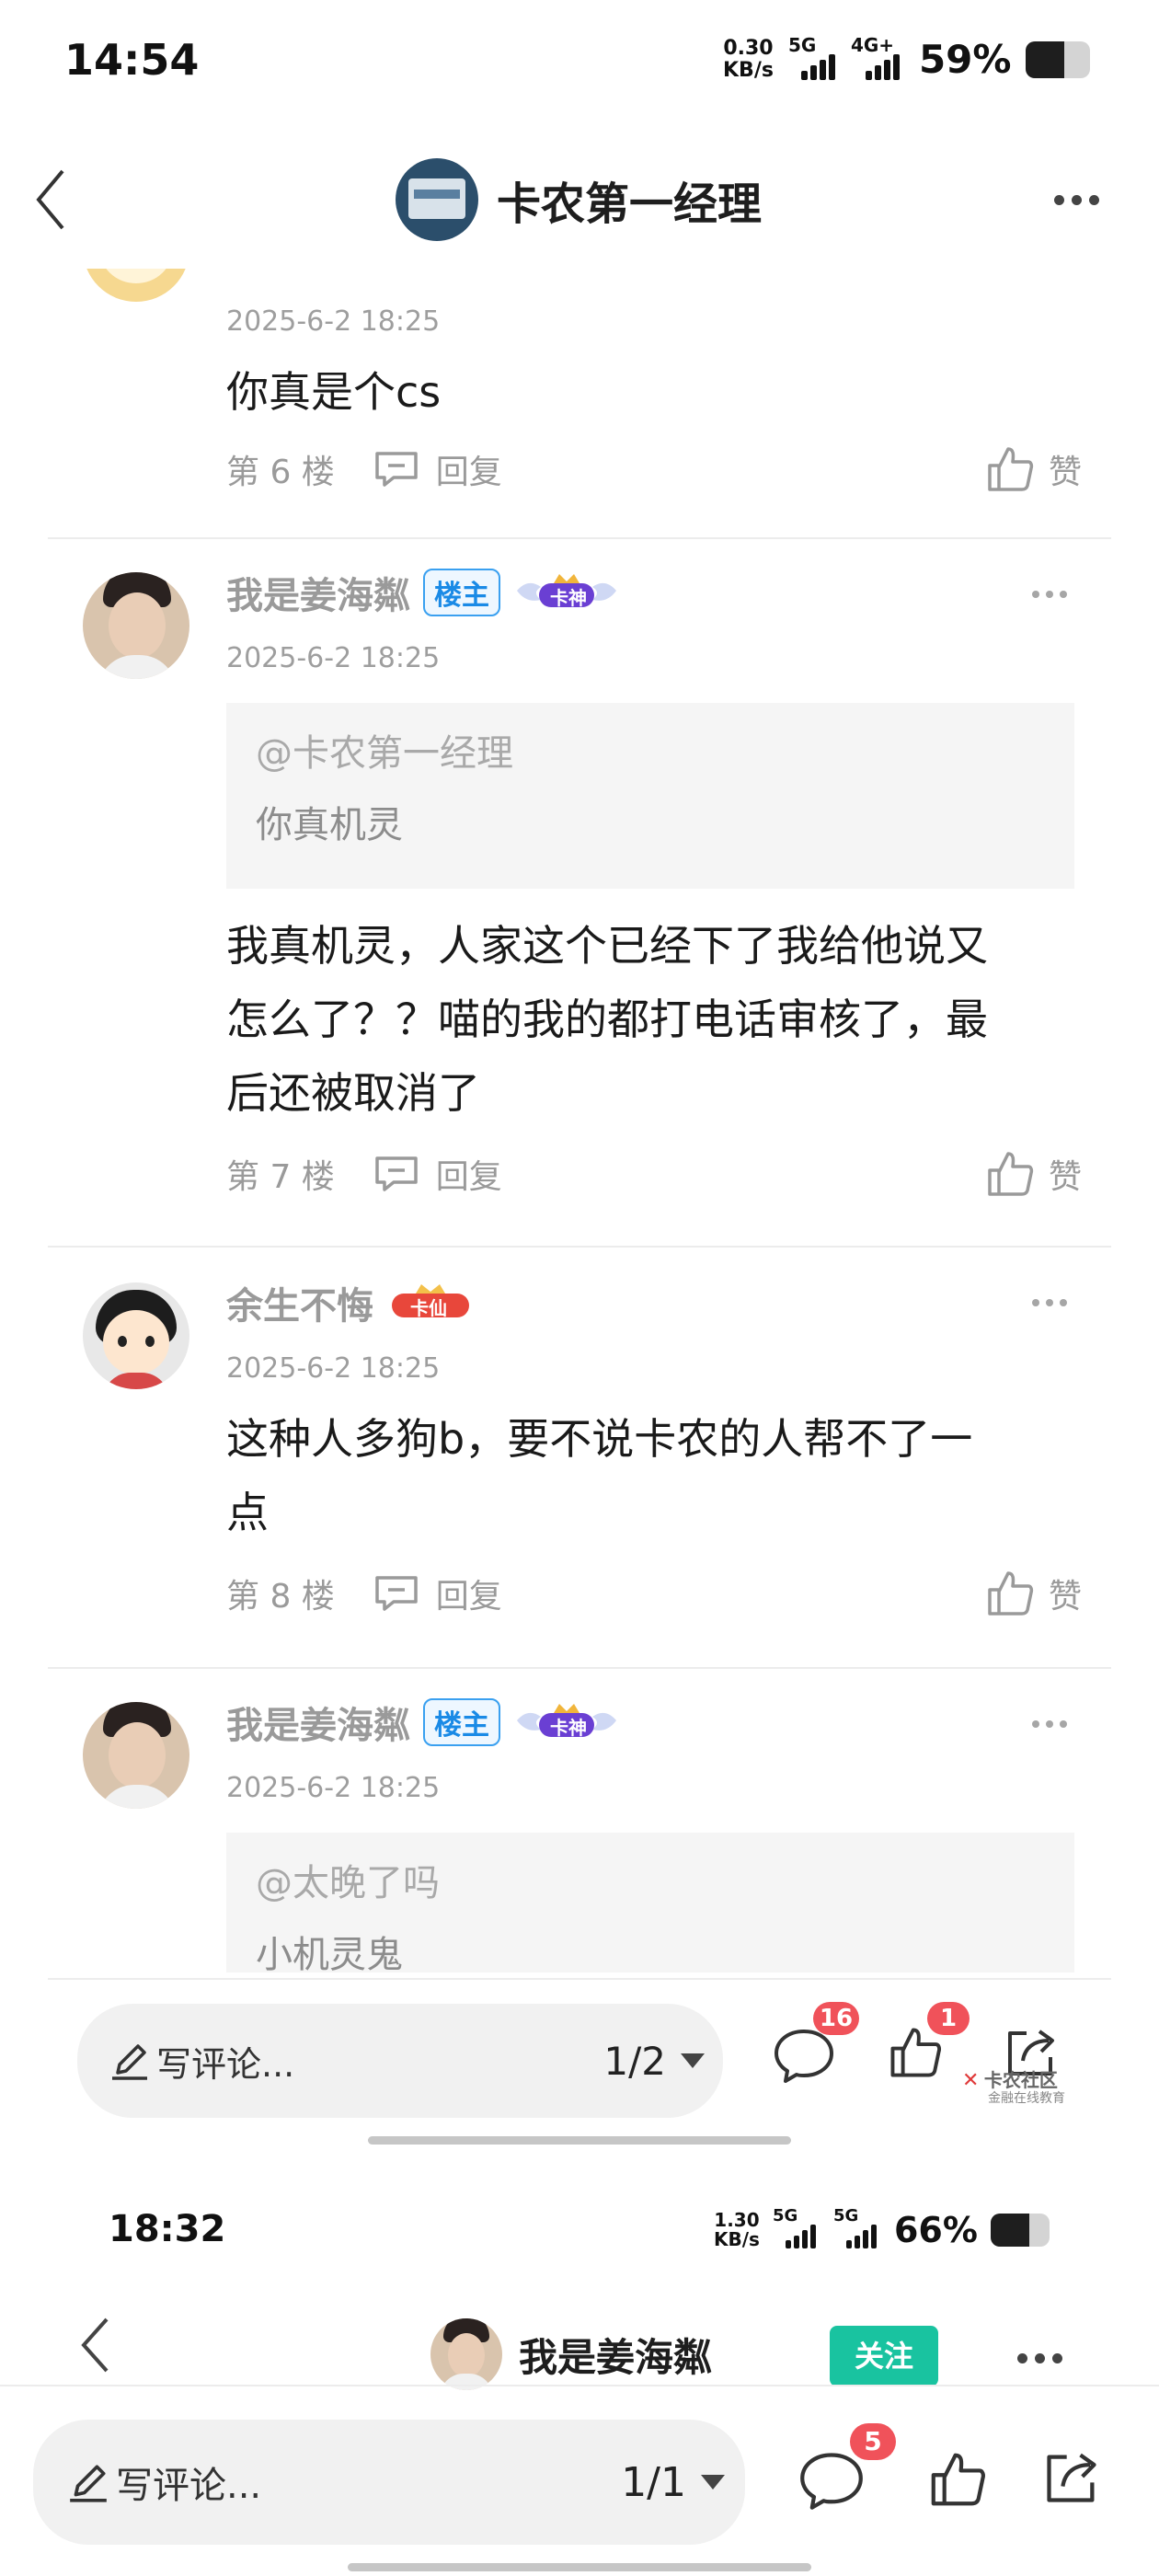  What do you see at coordinates (650, 1902) in the screenshot?
I see `quoted-comment: @太晚了吗 小机灵鬼` at bounding box center [650, 1902].